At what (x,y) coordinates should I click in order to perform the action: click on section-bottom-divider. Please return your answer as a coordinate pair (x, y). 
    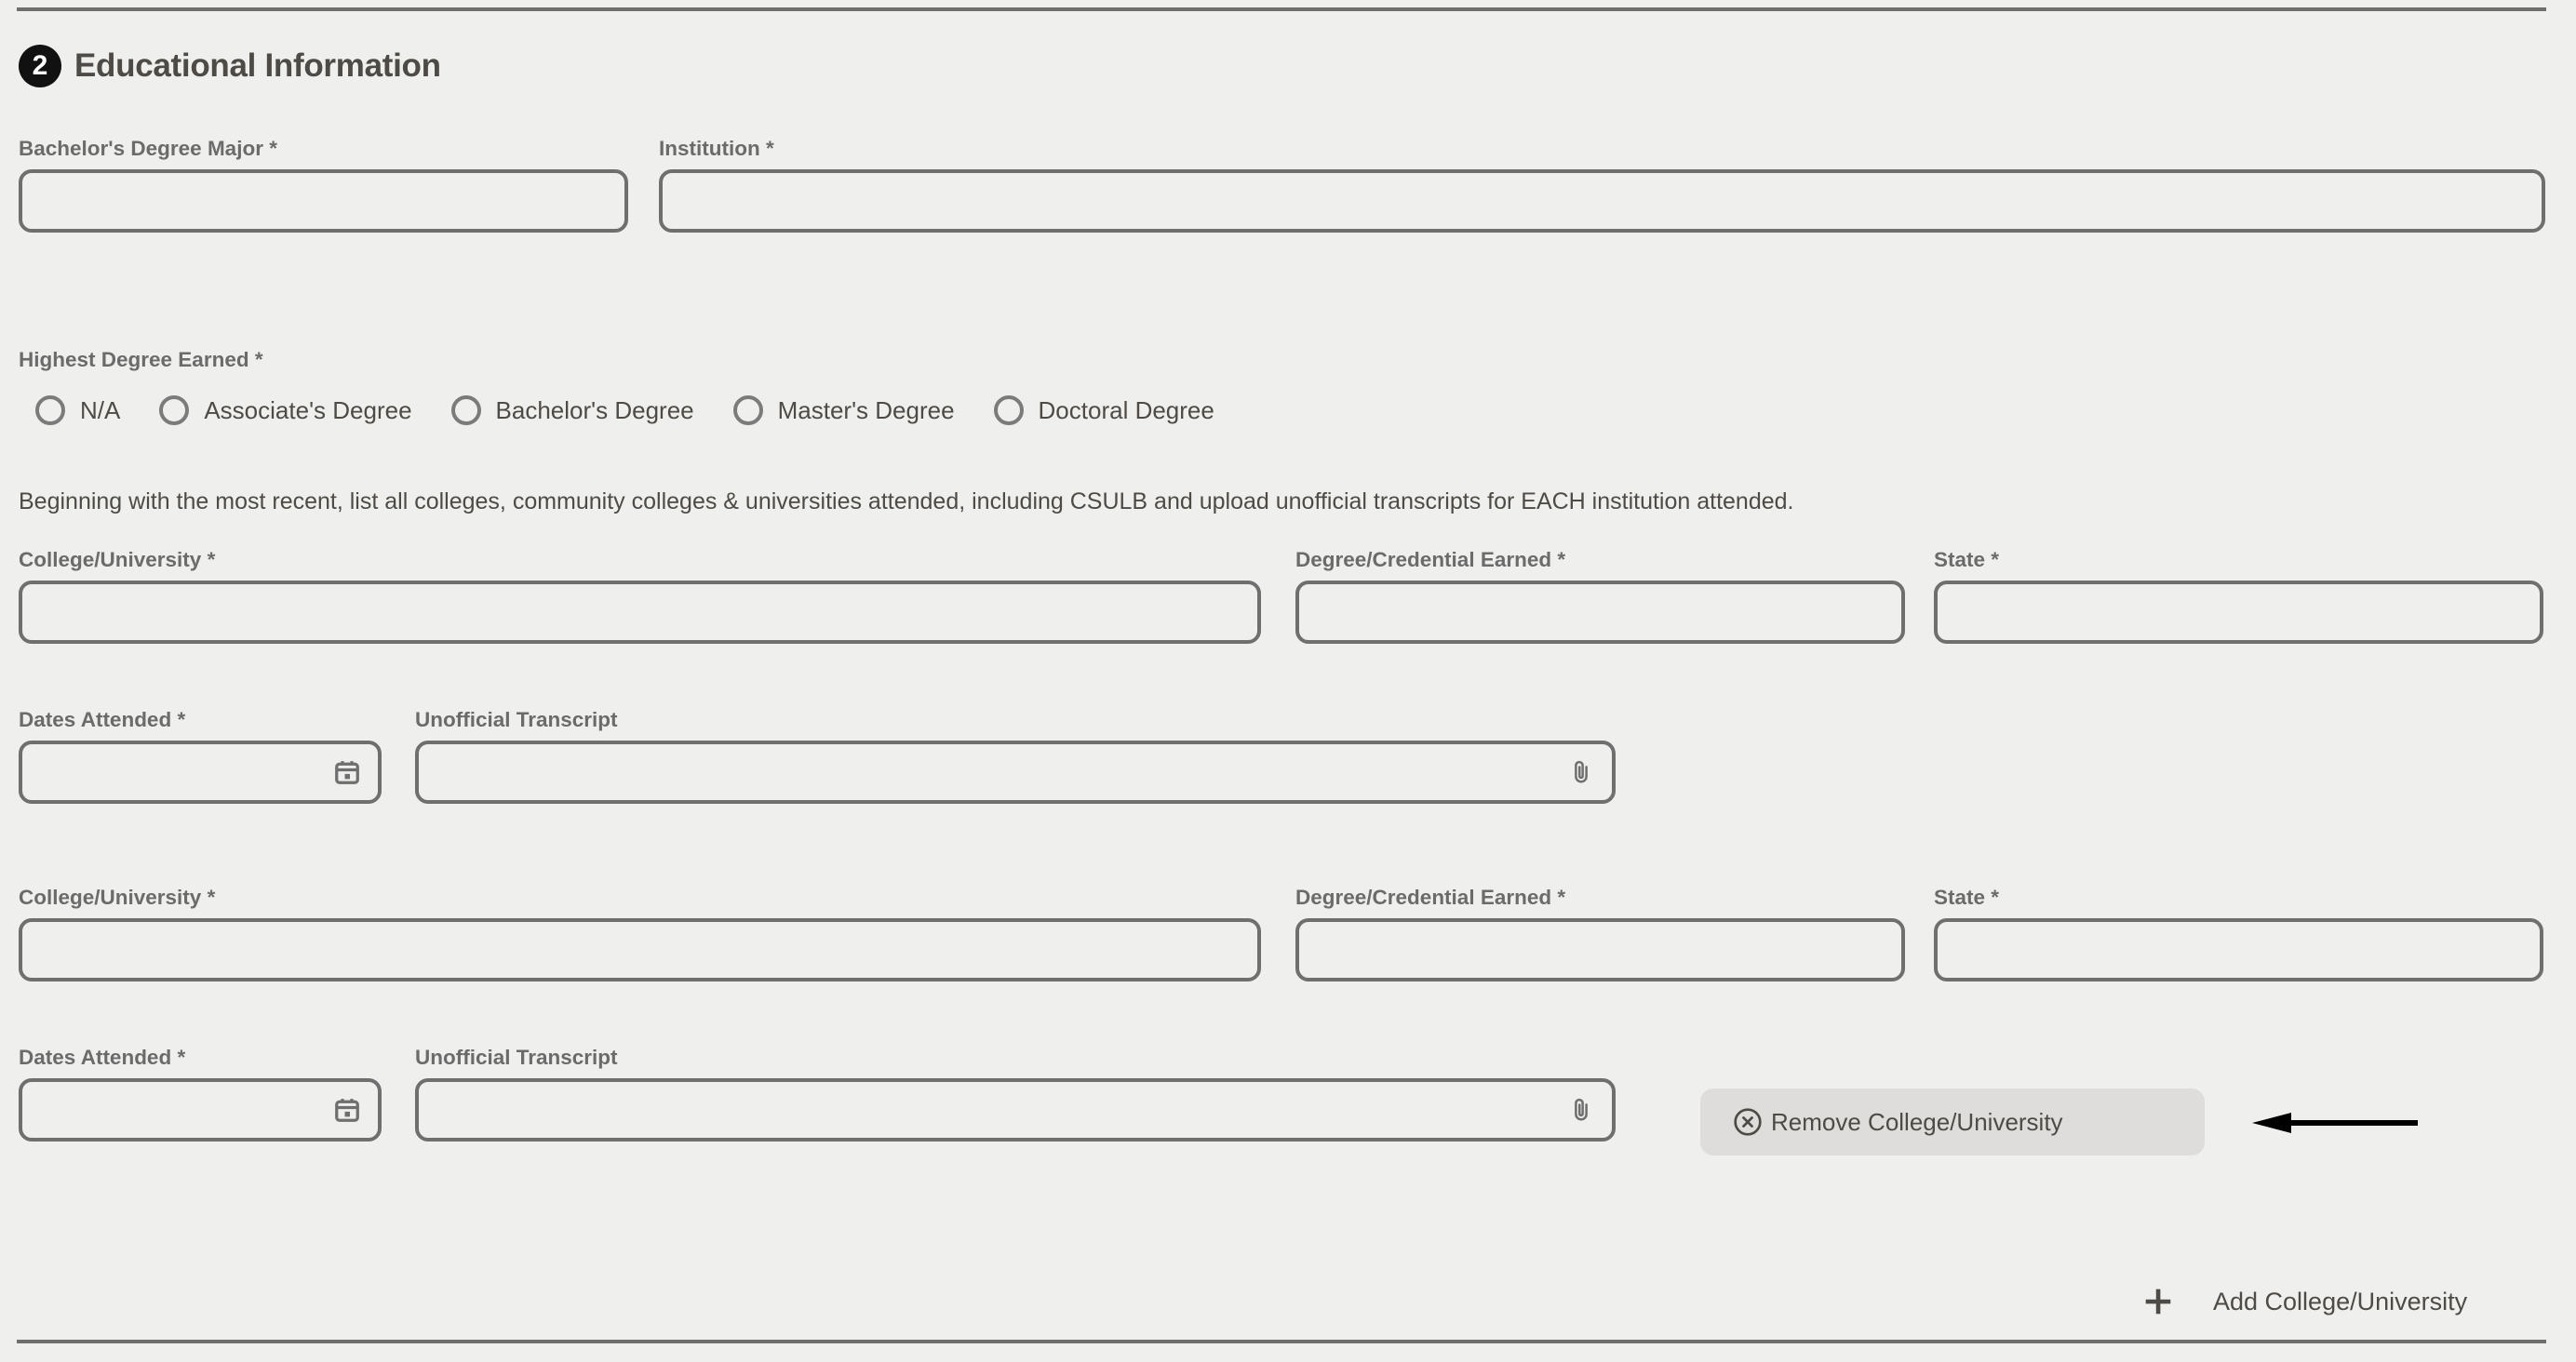
    Looking at the image, I should click on (1281, 1341).